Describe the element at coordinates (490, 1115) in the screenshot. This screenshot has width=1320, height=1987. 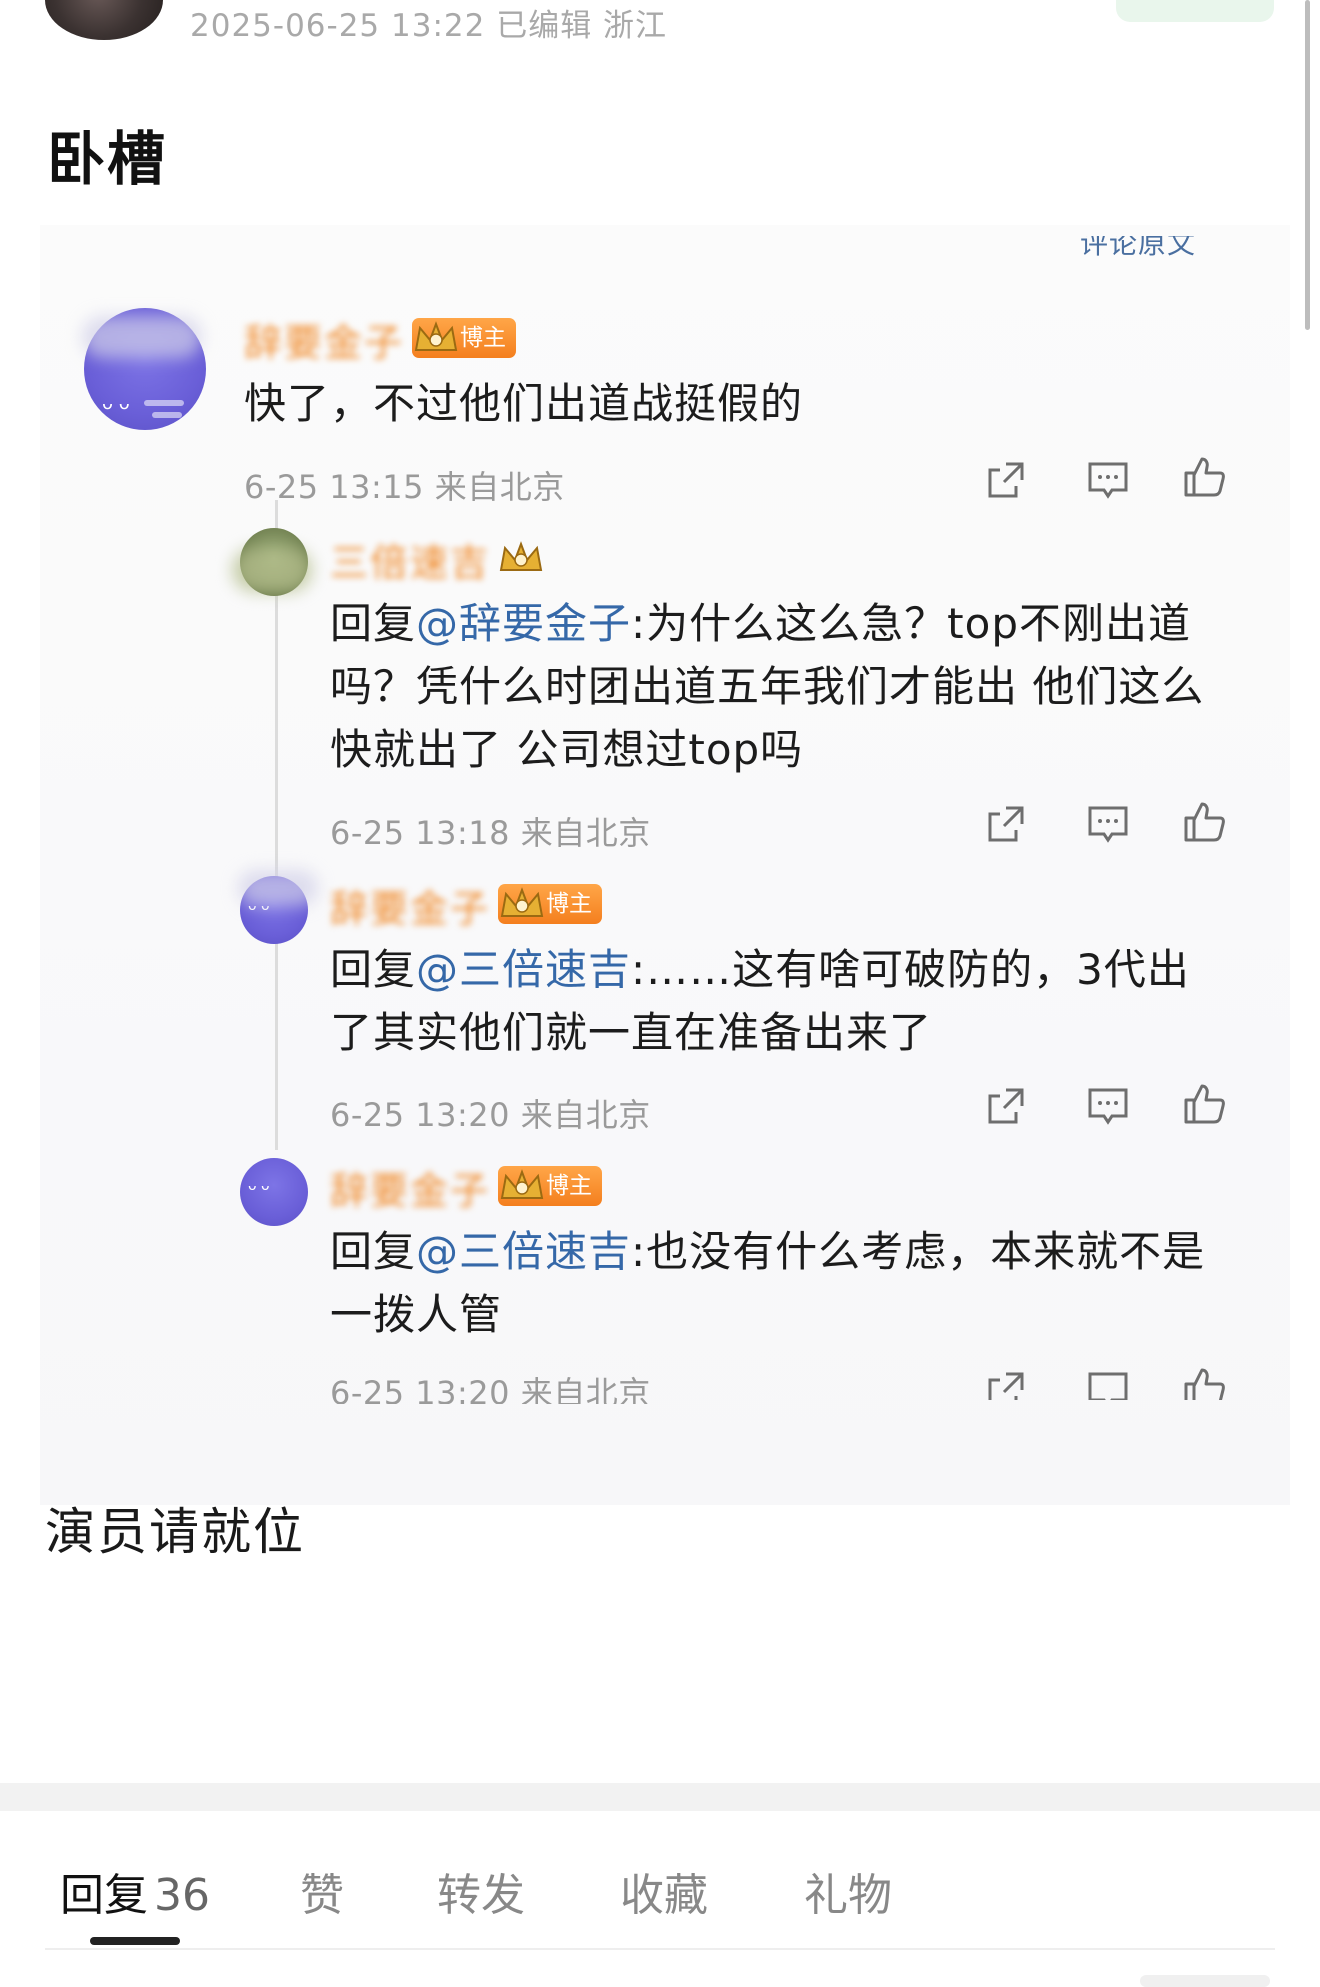
I see `comment-time: 6-25 13:20 来自北京` at that location.